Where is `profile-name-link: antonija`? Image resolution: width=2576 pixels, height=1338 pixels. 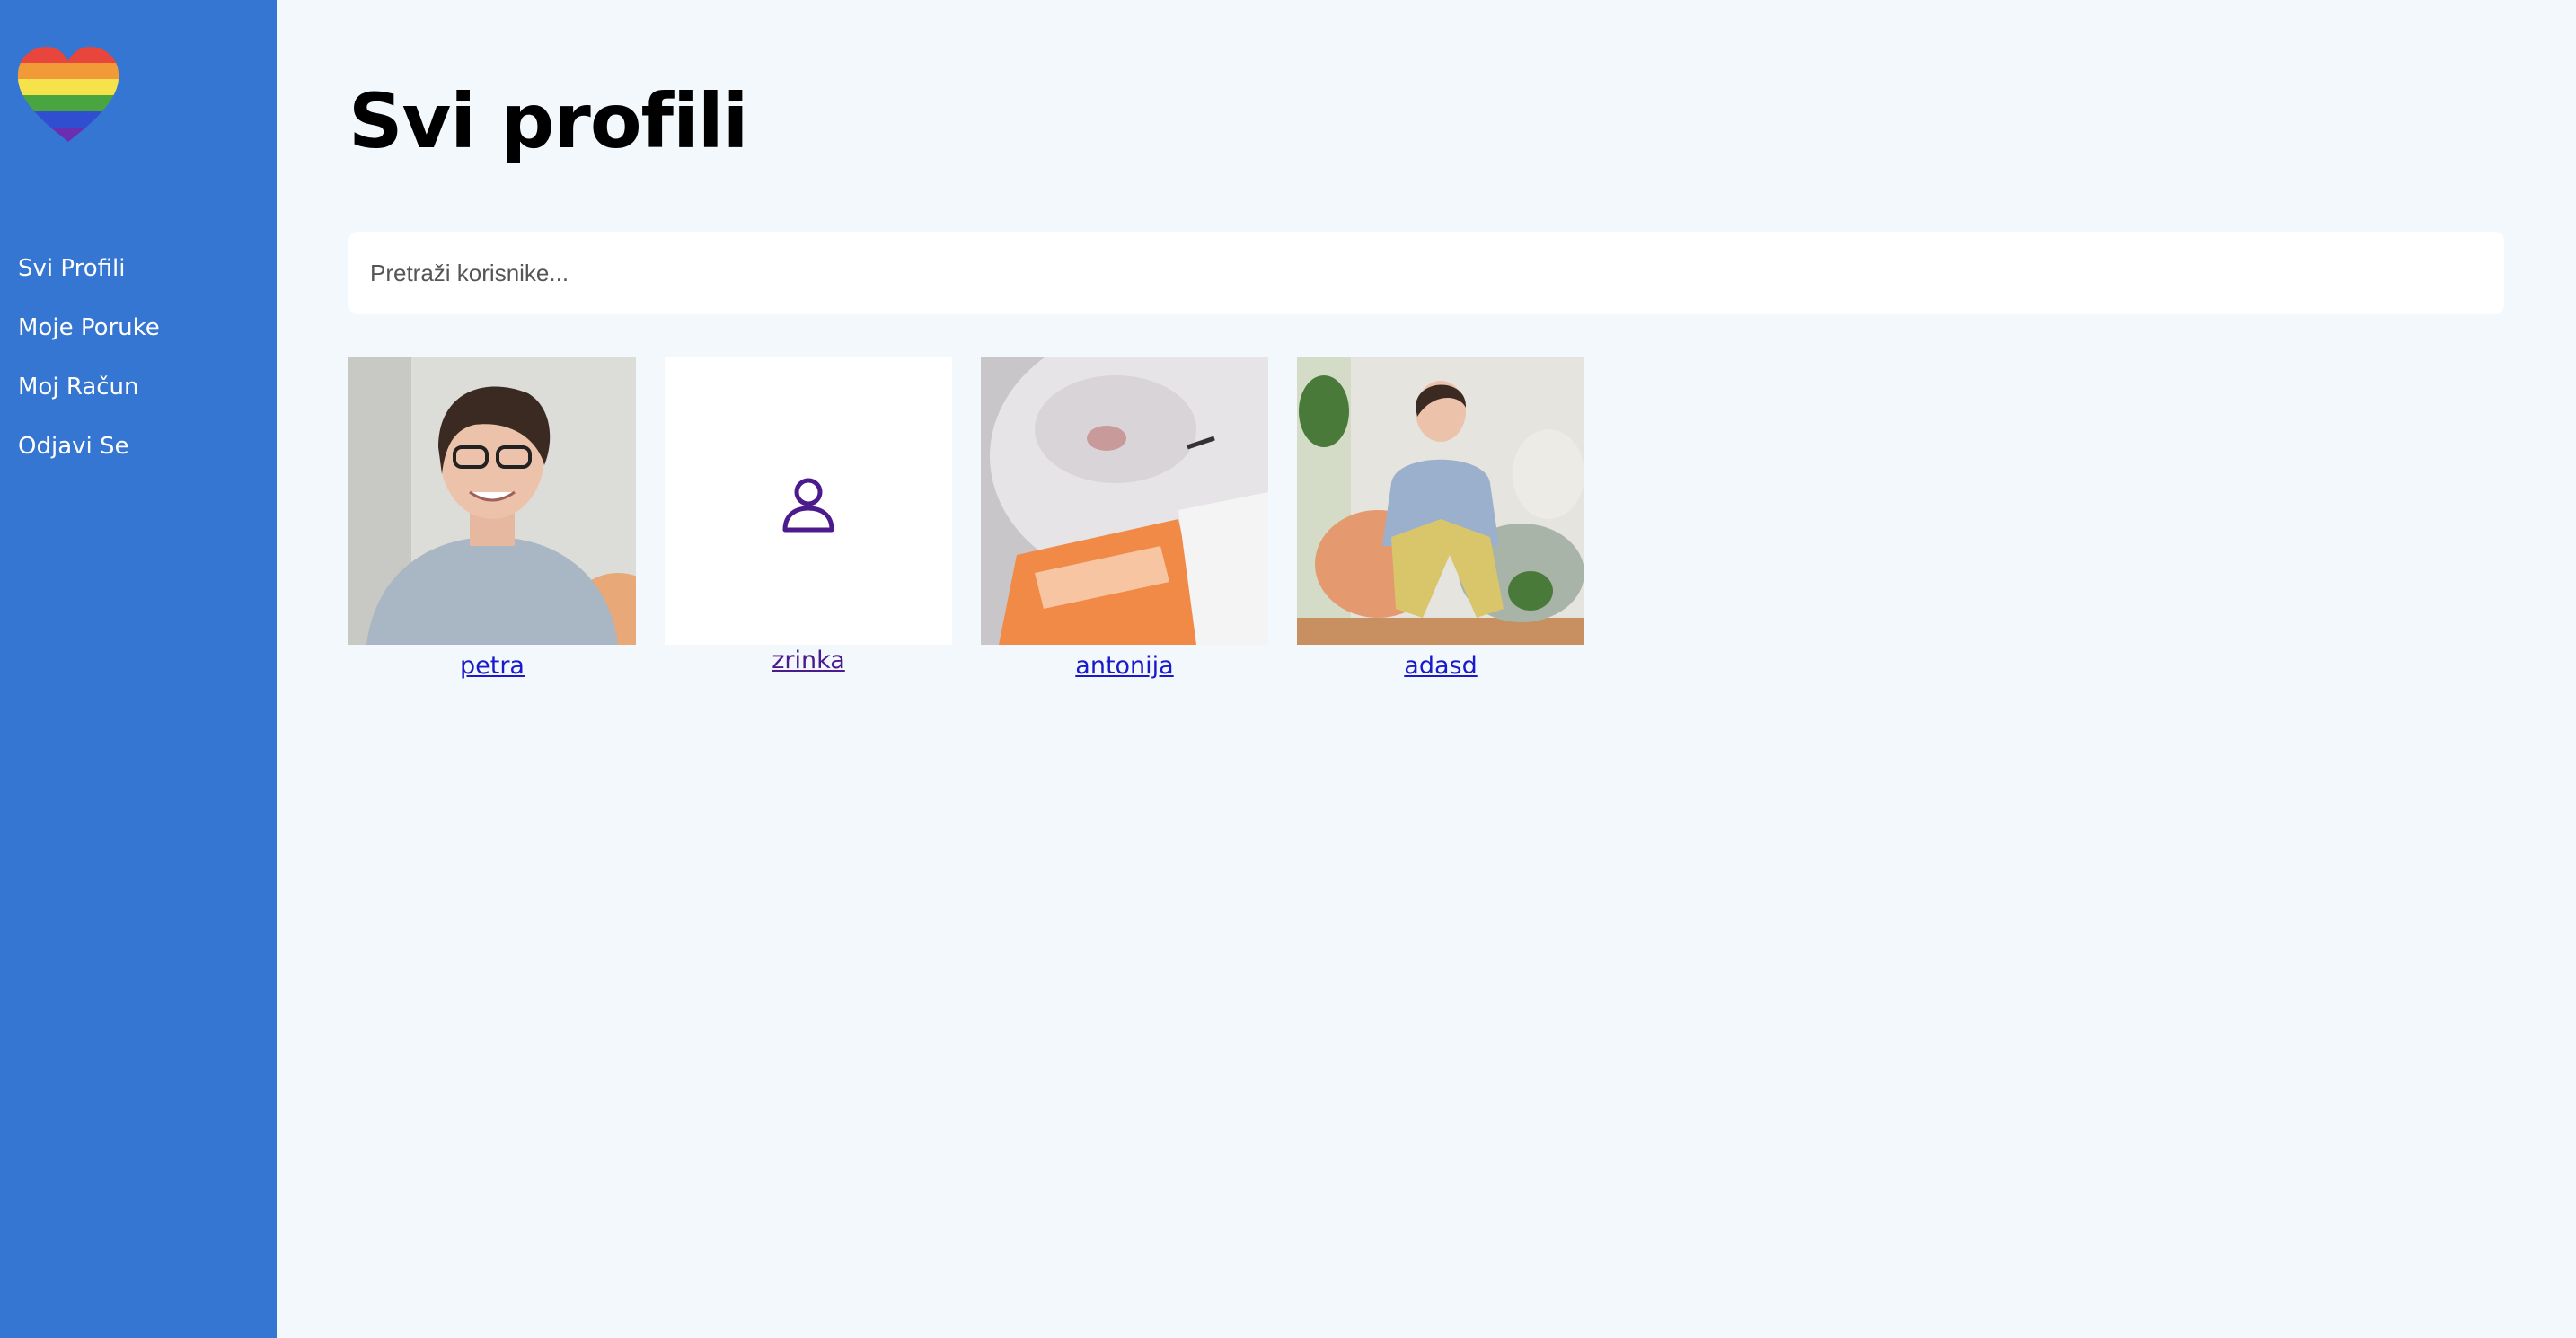 profile-name-link: antonija is located at coordinates (1124, 666).